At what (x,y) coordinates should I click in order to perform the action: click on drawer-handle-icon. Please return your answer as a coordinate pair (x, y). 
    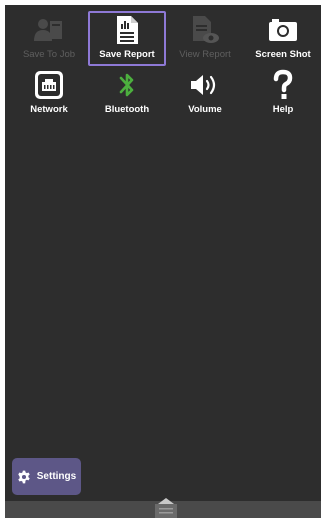
    Looking at the image, I should click on (166, 508).